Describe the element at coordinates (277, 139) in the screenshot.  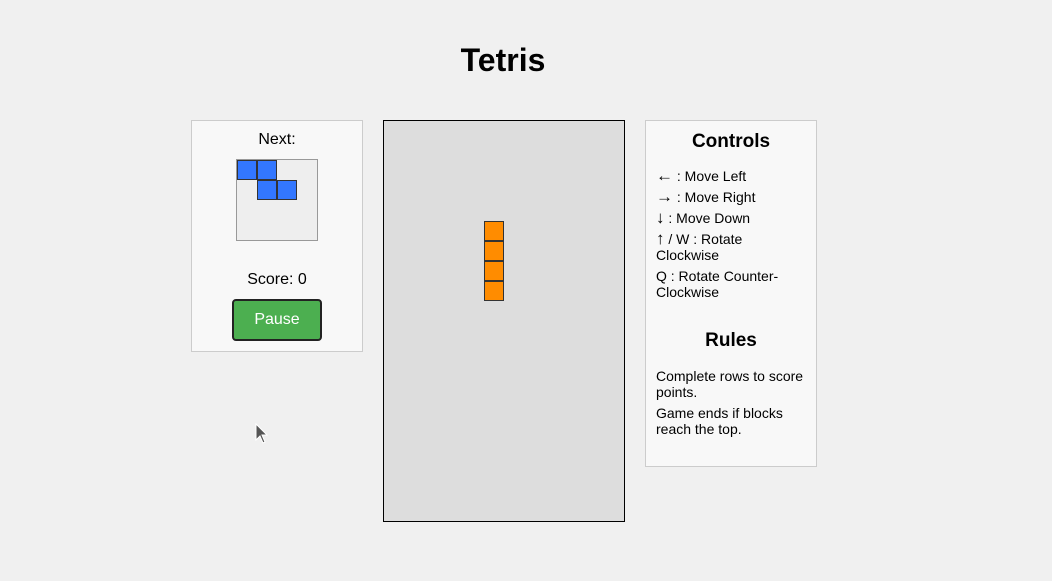
I see `next-label: Next:` at that location.